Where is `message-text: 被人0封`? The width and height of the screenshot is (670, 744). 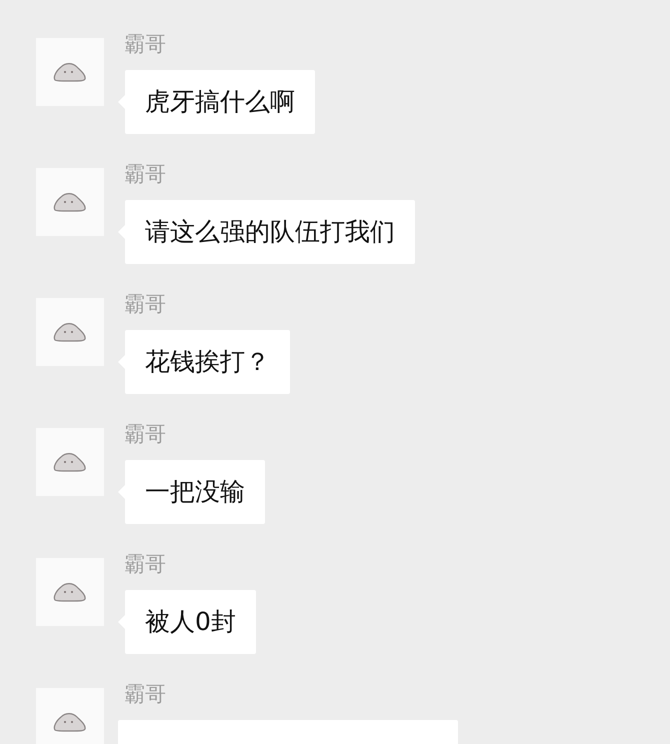
message-text: 被人0封 is located at coordinates (190, 622).